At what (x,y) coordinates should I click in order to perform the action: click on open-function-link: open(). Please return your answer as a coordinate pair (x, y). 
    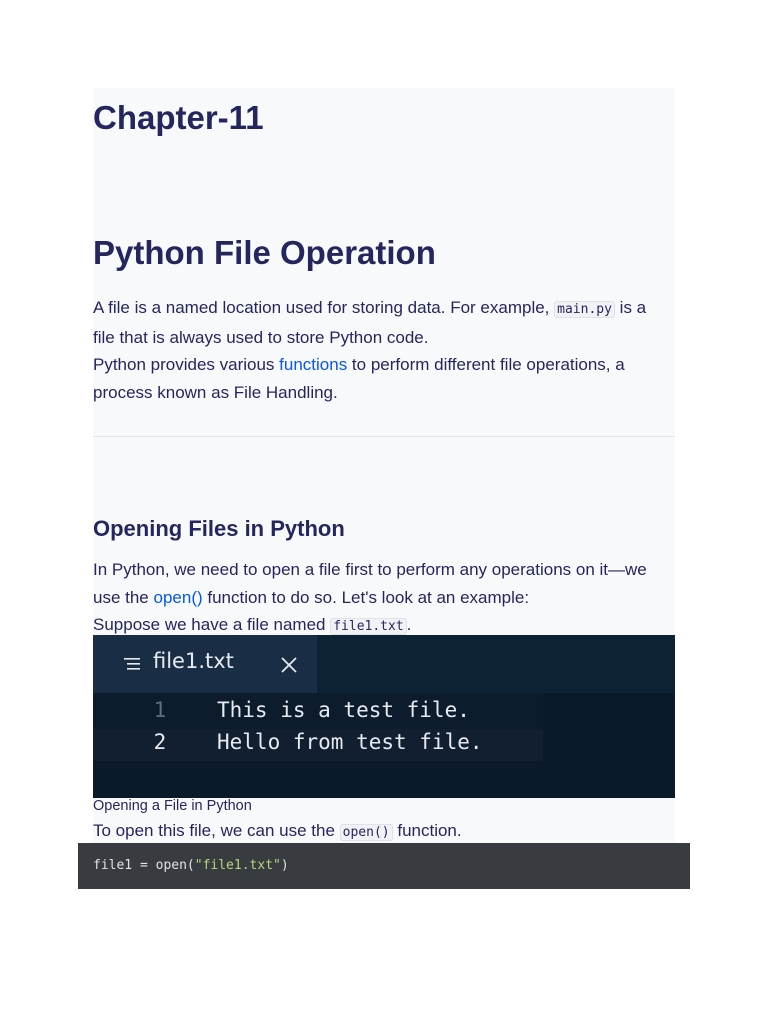
    Looking at the image, I should click on (178, 597).